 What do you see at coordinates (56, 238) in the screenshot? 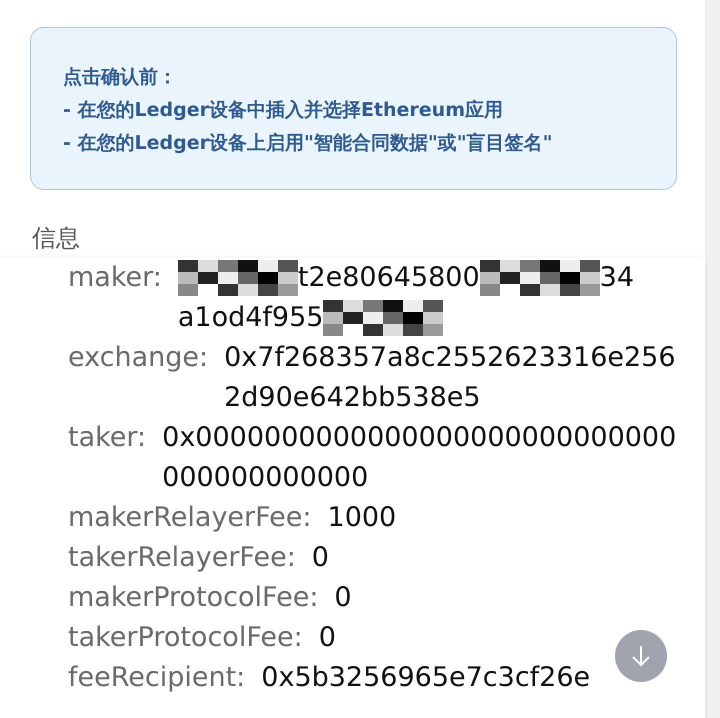
I see `section-title: 信息` at bounding box center [56, 238].